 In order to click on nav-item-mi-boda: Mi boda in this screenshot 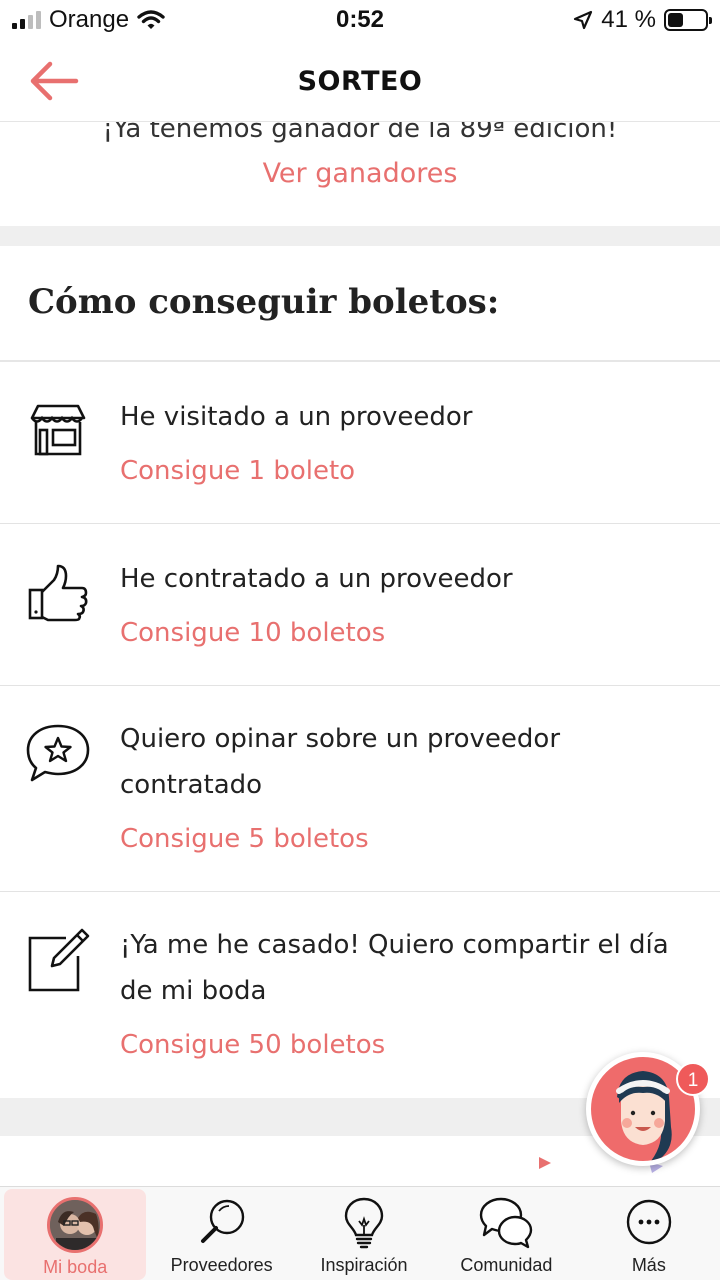, I will do `click(75, 1234)`.